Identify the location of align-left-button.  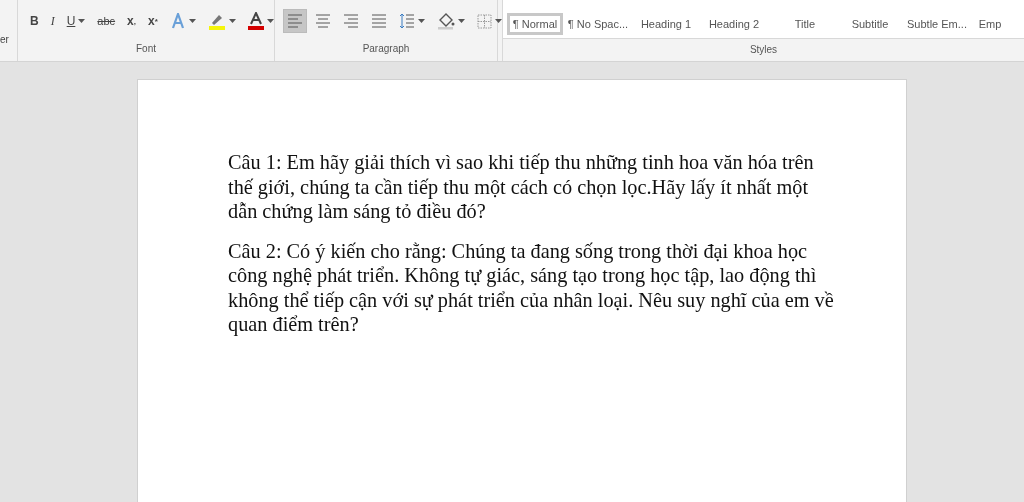
(295, 21).